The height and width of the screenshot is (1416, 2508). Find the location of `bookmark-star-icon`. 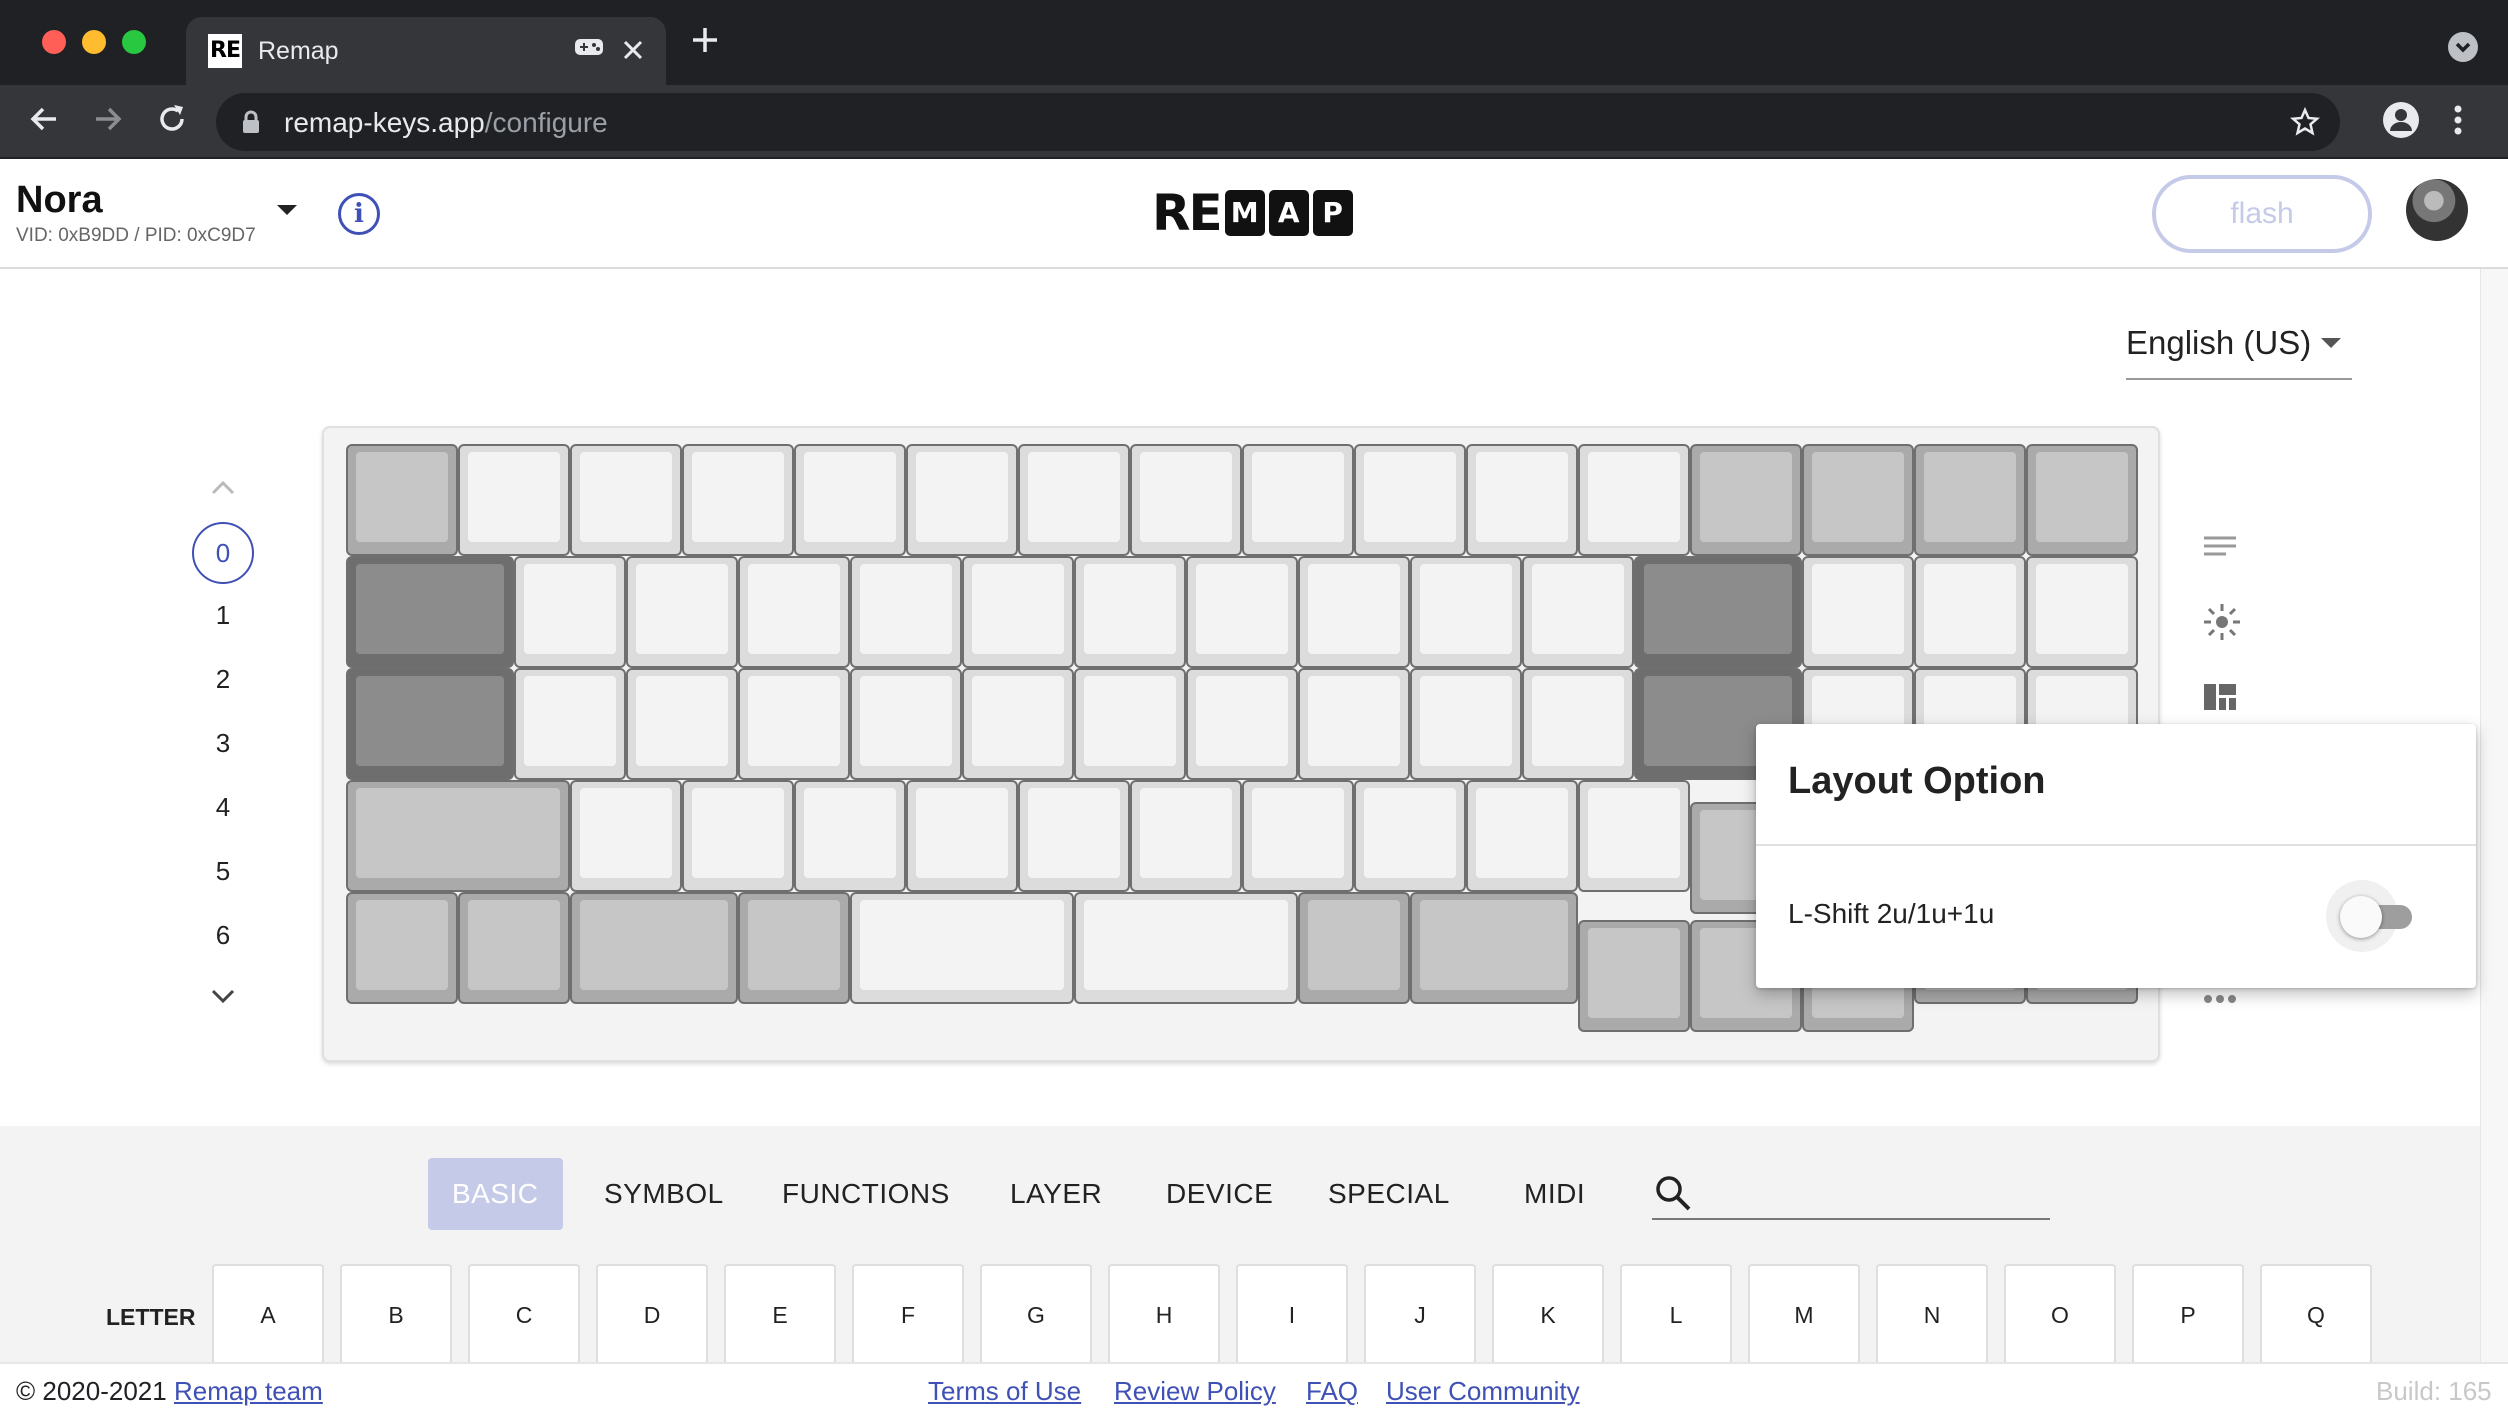

bookmark-star-icon is located at coordinates (2305, 122).